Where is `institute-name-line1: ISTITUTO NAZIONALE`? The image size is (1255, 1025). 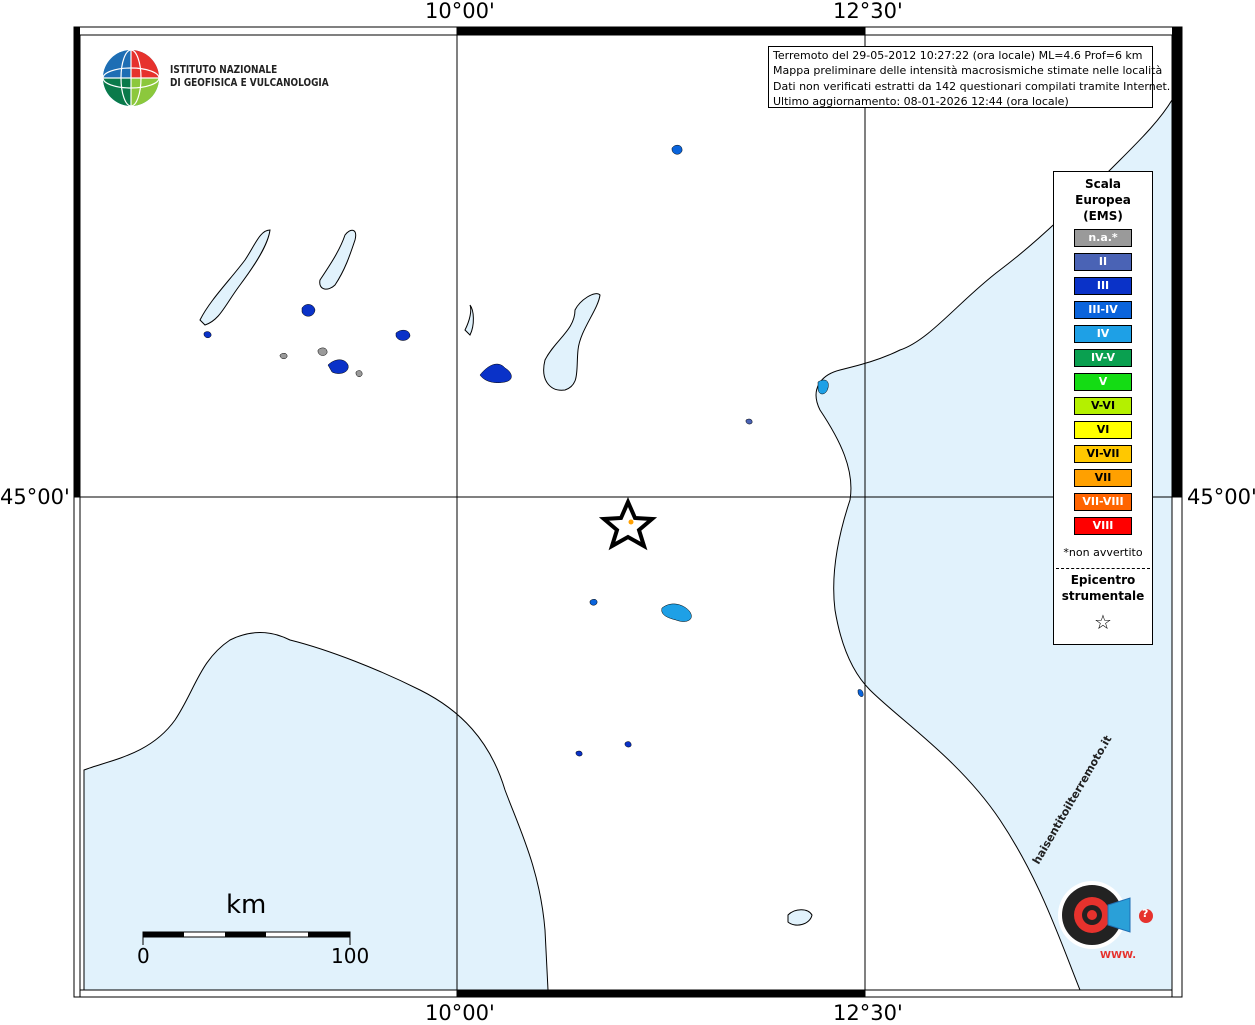 institute-name-line1: ISTITUTO NAZIONALE is located at coordinates (224, 70).